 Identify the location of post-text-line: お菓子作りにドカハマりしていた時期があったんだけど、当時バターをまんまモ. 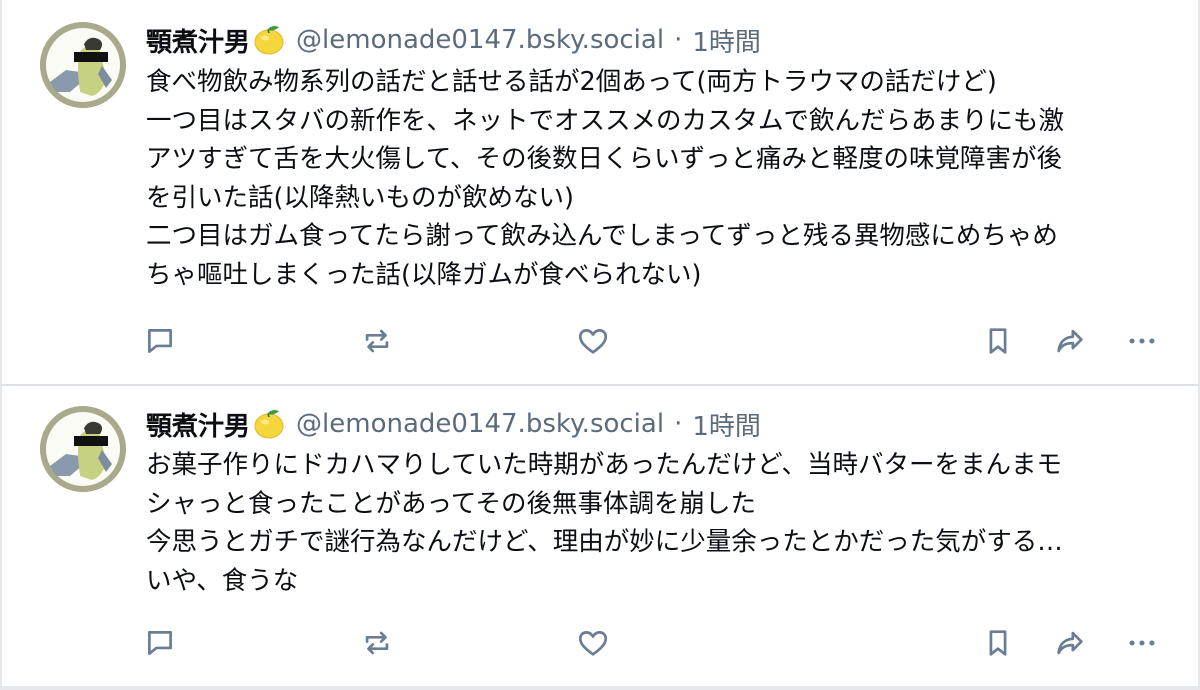
(604, 465).